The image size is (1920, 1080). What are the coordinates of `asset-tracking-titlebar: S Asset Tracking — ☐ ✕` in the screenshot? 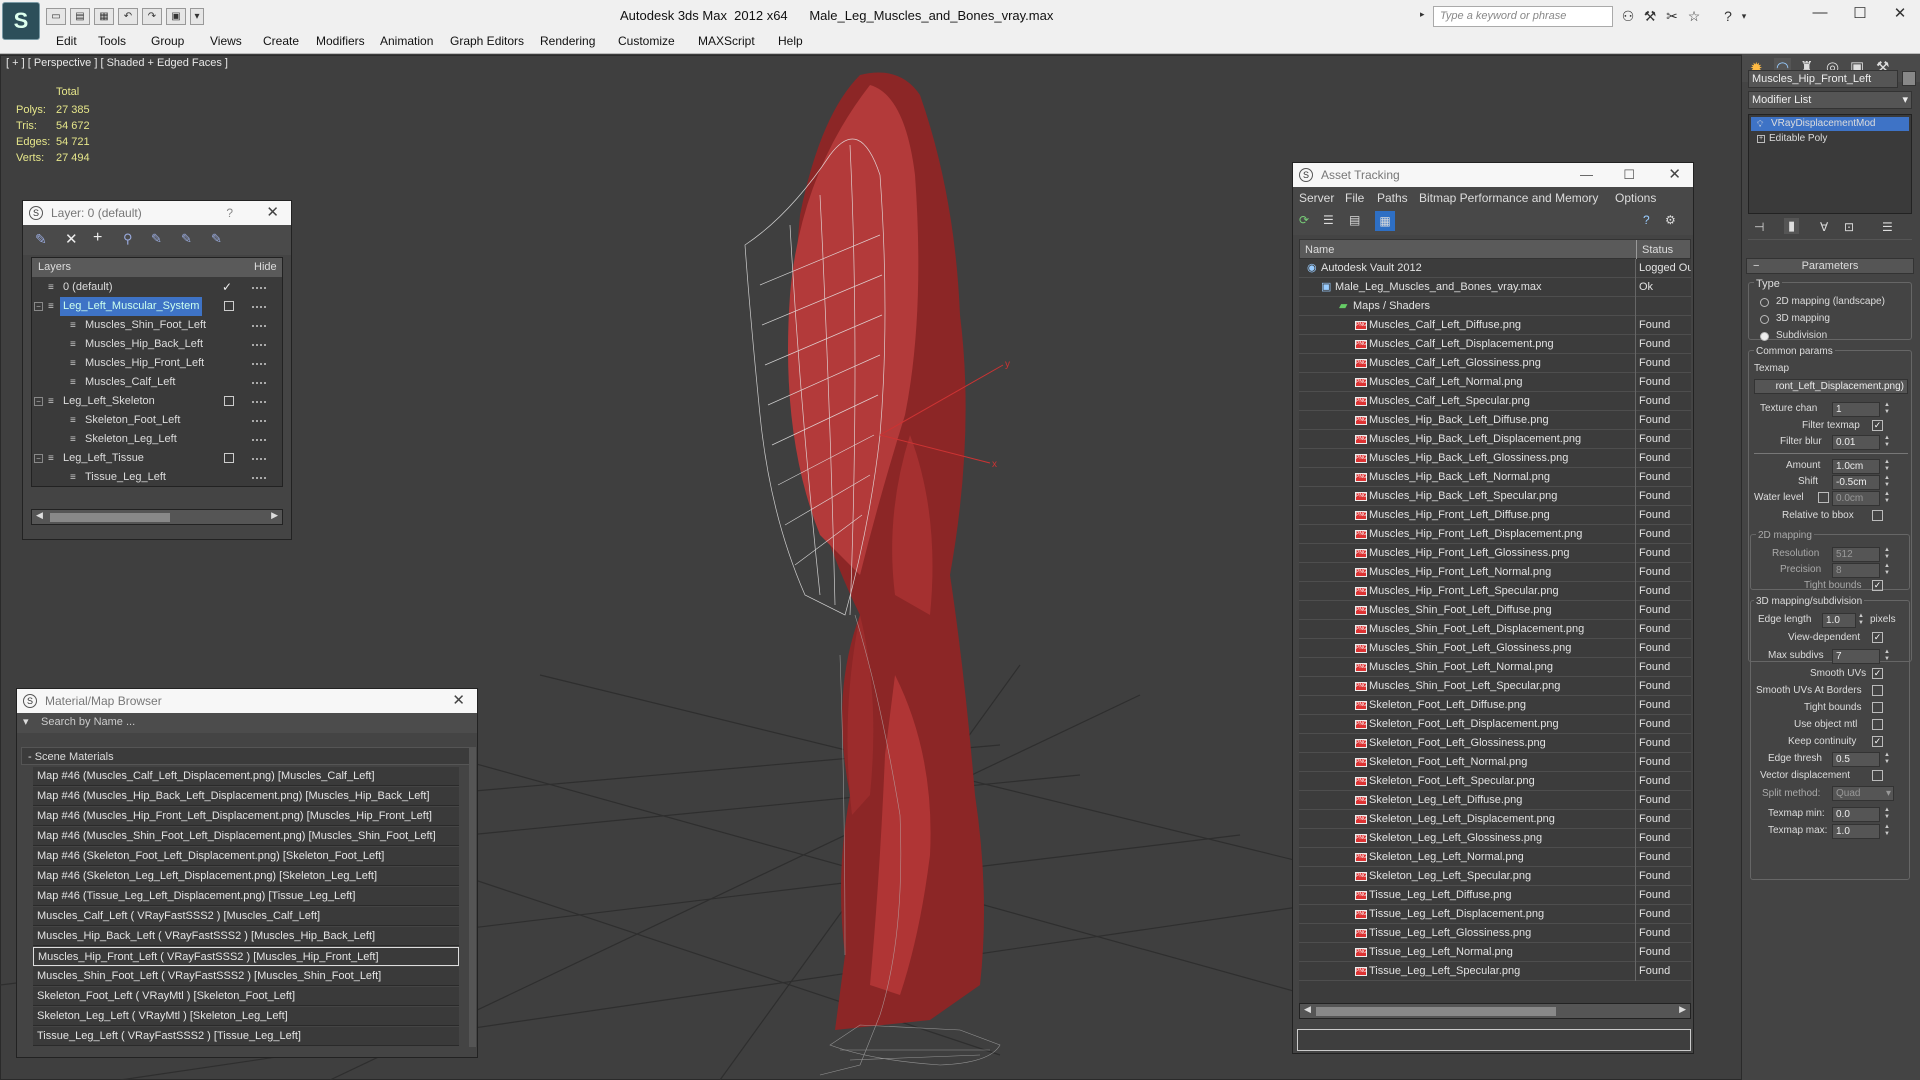 It's located at (1493, 175).